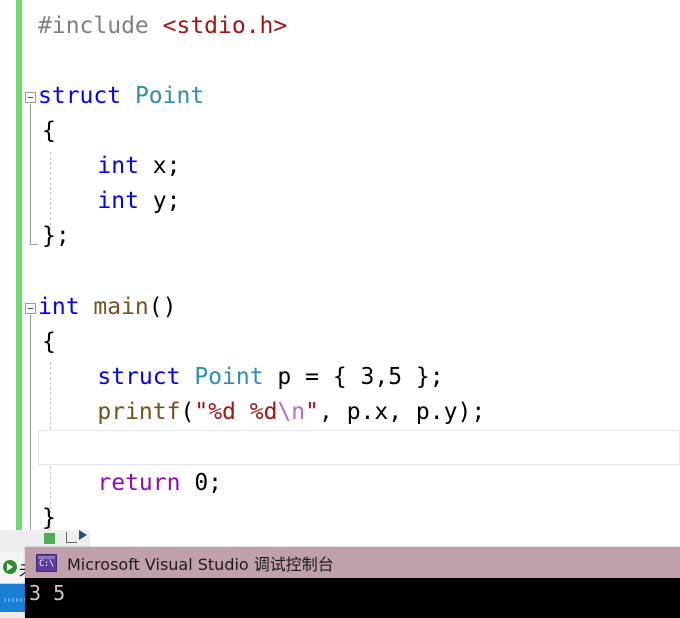  What do you see at coordinates (340, 518) in the screenshot?
I see `code-line-14: }` at bounding box center [340, 518].